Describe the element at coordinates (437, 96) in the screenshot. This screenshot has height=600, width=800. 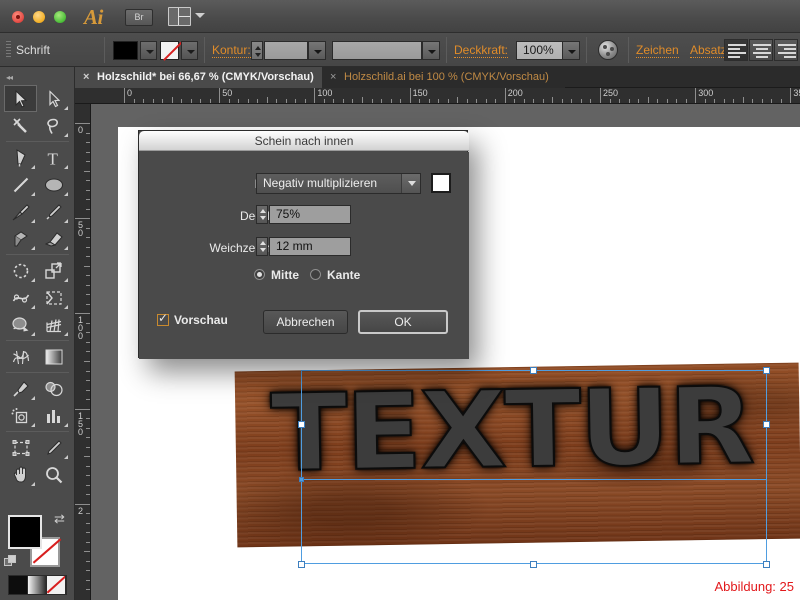
I see `horizontal-ruler: 0 50 100 150 200 250 300 350` at that location.